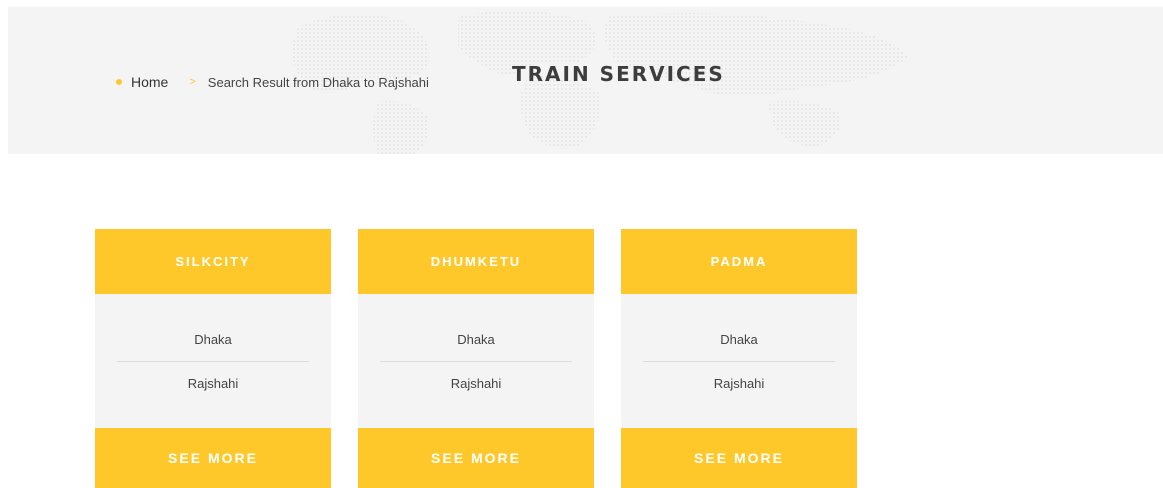  I want to click on page-title: TRAIN SERVICES, so click(618, 74).